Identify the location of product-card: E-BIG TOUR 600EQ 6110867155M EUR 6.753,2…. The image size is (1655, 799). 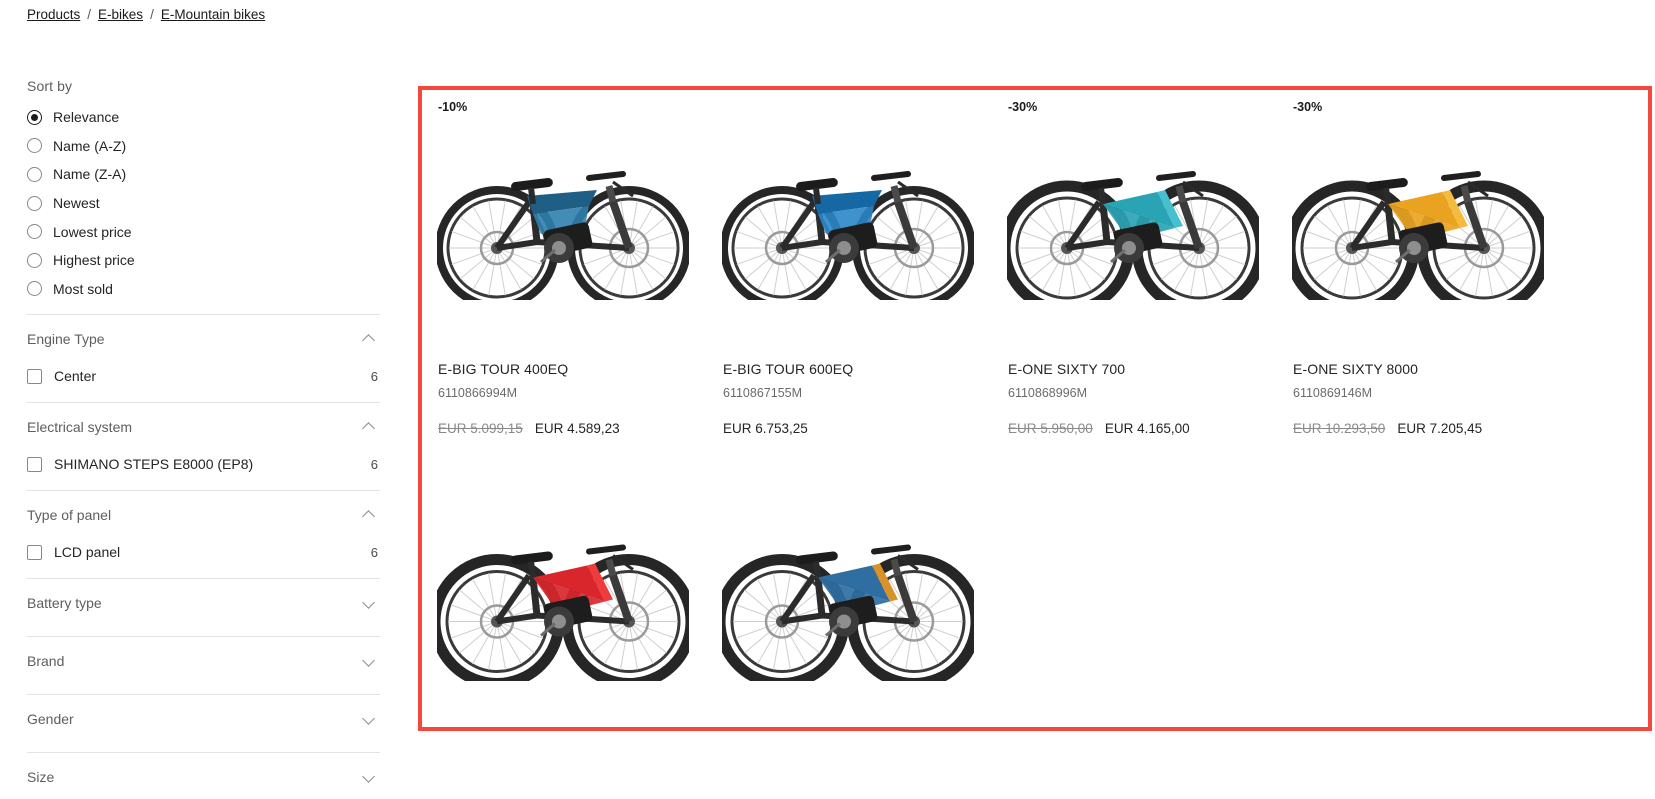
(849, 263).